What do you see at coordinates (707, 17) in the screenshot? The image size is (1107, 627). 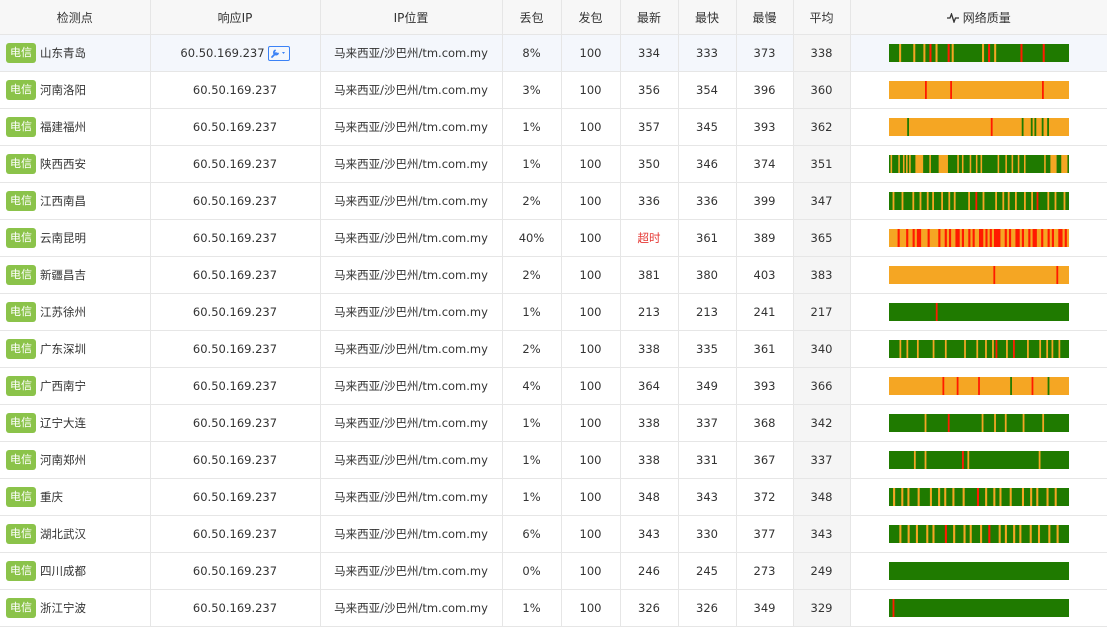 I see `col-fastest: 最快` at bounding box center [707, 17].